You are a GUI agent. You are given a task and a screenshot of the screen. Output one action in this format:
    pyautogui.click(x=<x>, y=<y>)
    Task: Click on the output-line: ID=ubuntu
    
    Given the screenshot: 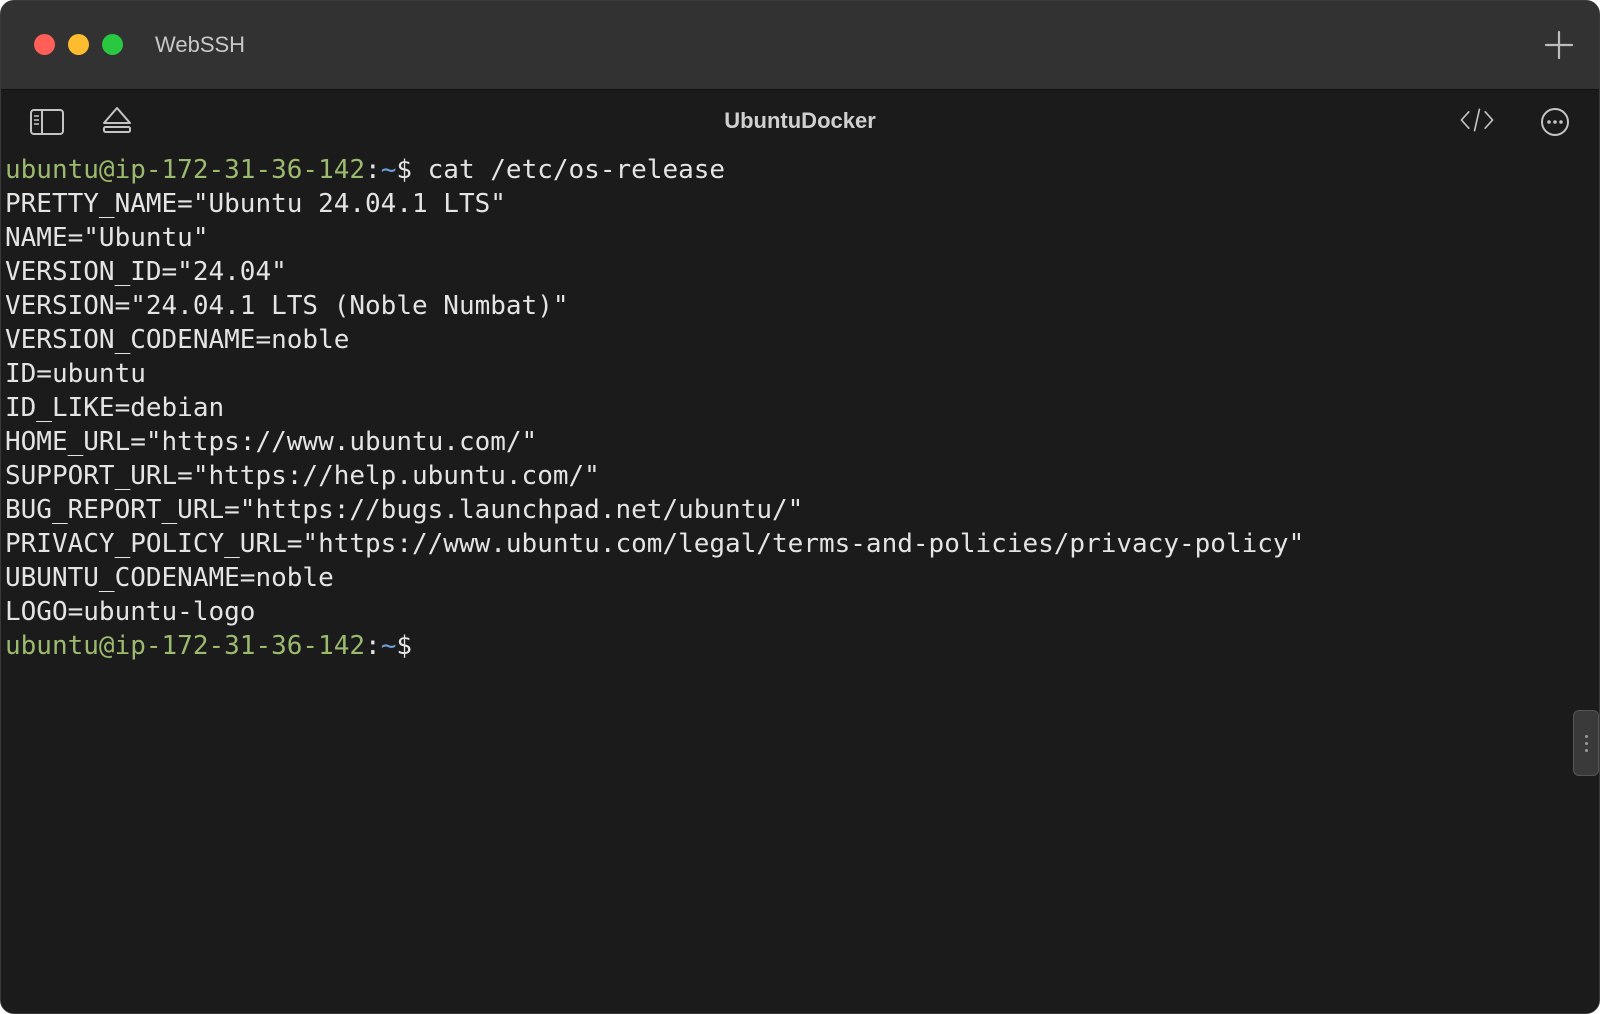 What is the action you would take?
    pyautogui.click(x=75, y=374)
    